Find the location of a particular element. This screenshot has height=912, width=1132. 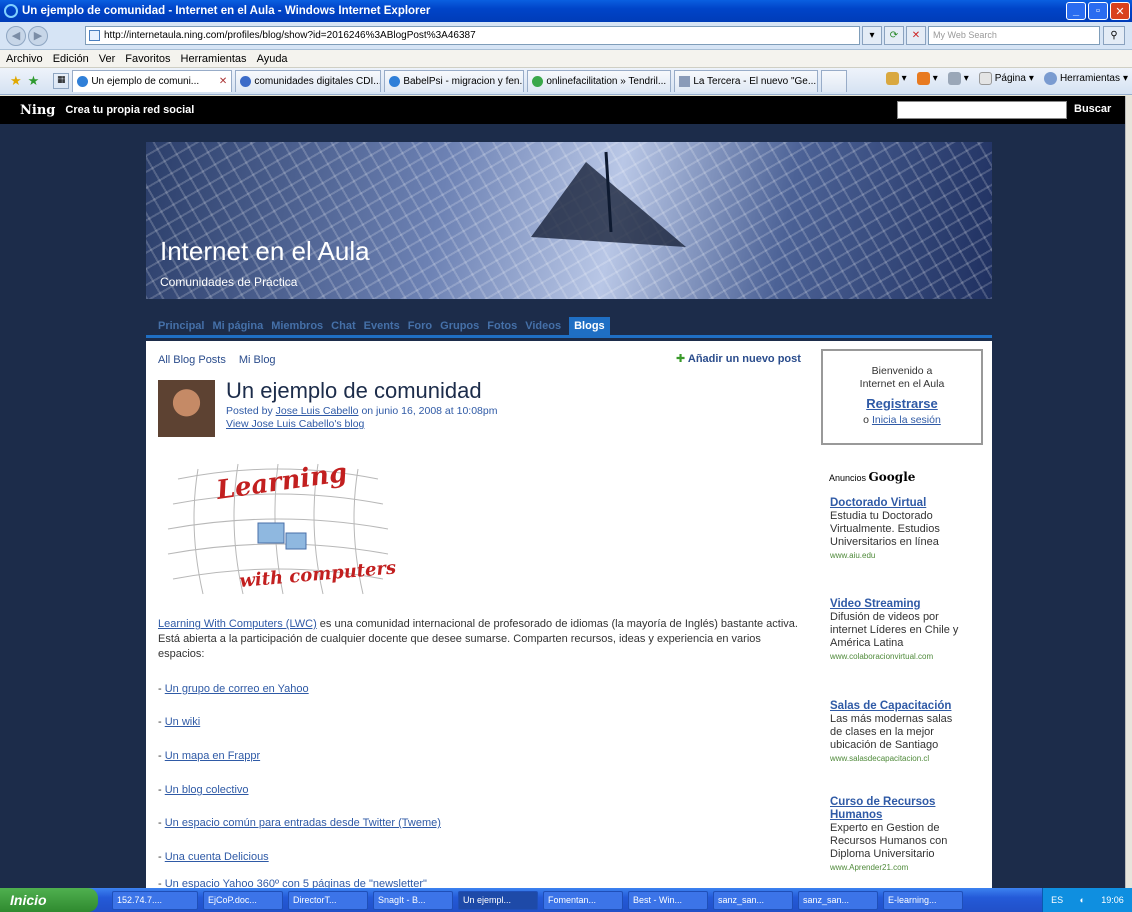

nav-principal: Principal is located at coordinates (181, 327).